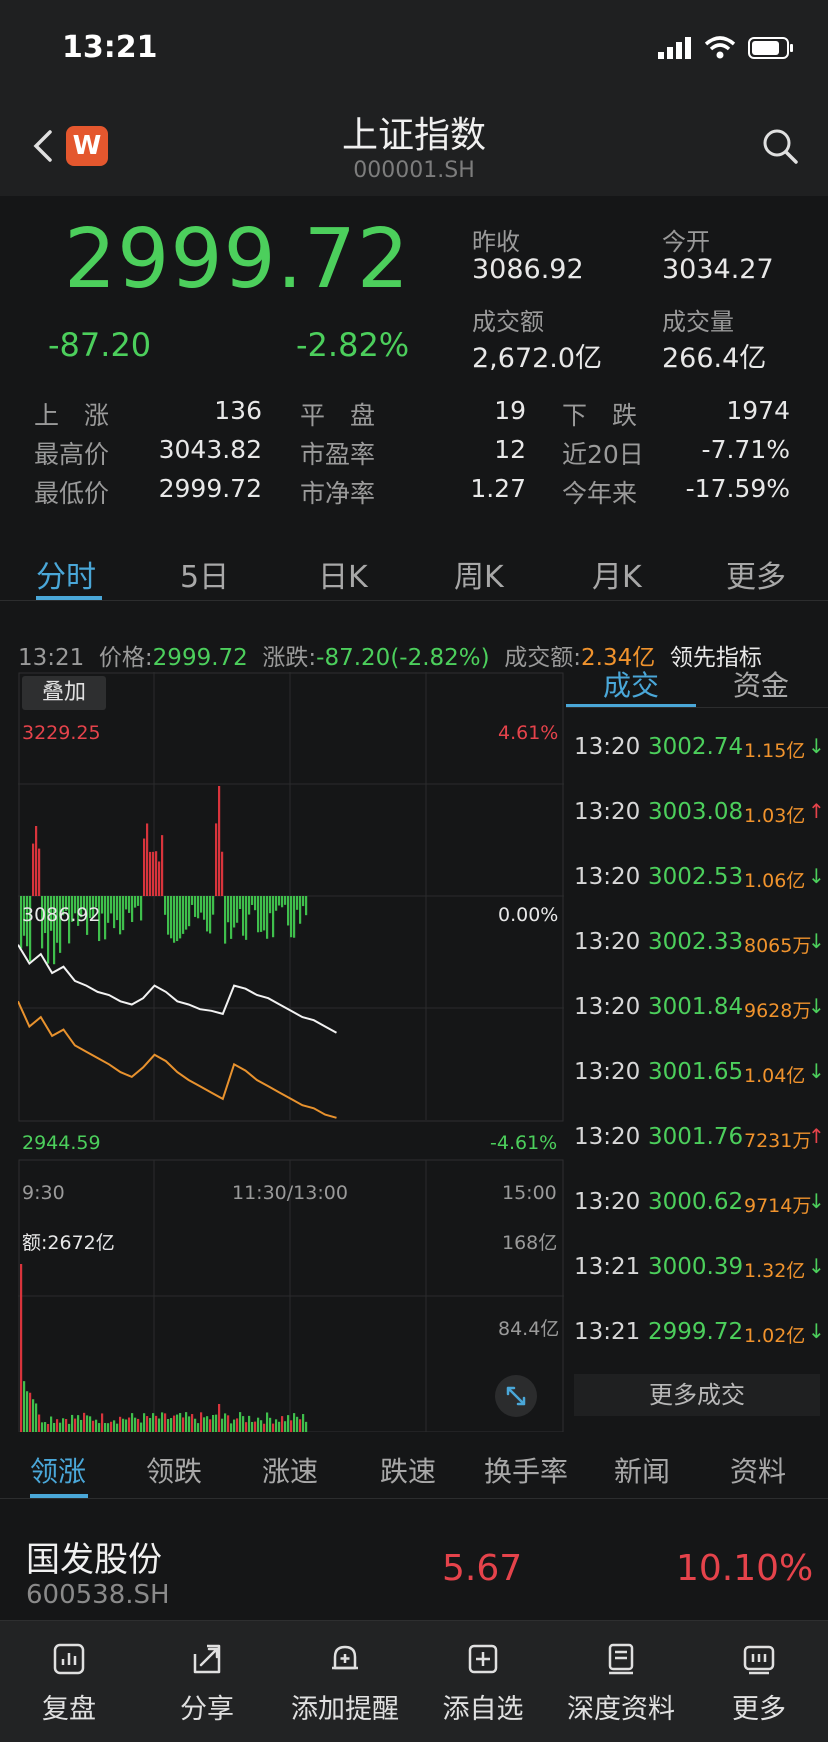  What do you see at coordinates (696, 812) in the screenshot?
I see `trade-price: 3003.08` at bounding box center [696, 812].